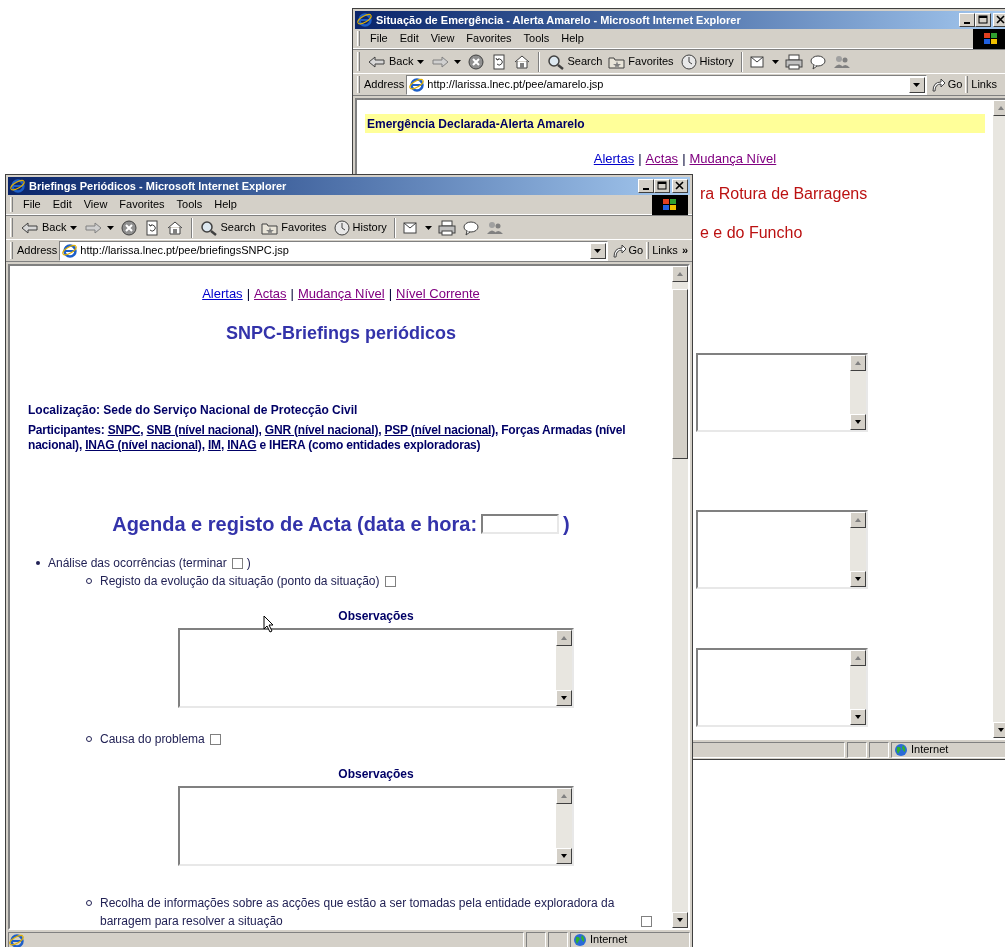 This screenshot has height=947, width=1005. Describe the element at coordinates (520, 523) in the screenshot. I see `date-time-field` at that location.